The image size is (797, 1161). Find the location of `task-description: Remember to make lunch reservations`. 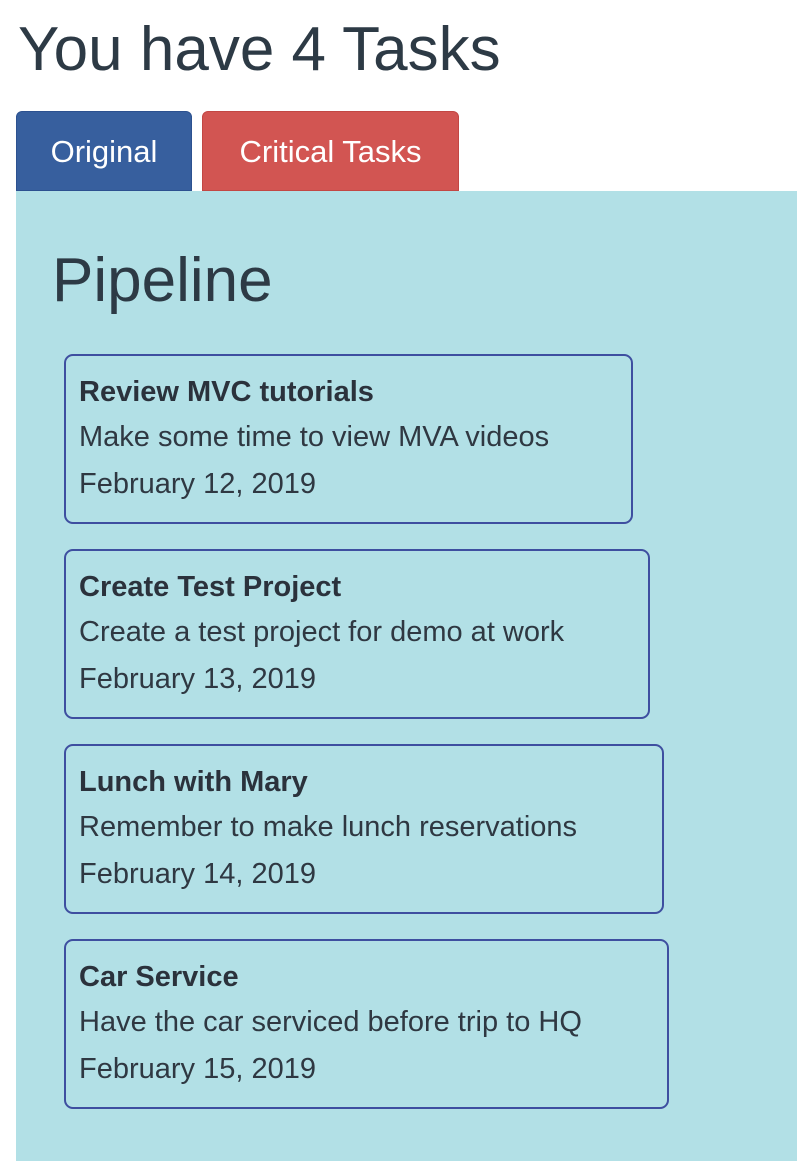

task-description: Remember to make lunch reservations is located at coordinates (328, 827).